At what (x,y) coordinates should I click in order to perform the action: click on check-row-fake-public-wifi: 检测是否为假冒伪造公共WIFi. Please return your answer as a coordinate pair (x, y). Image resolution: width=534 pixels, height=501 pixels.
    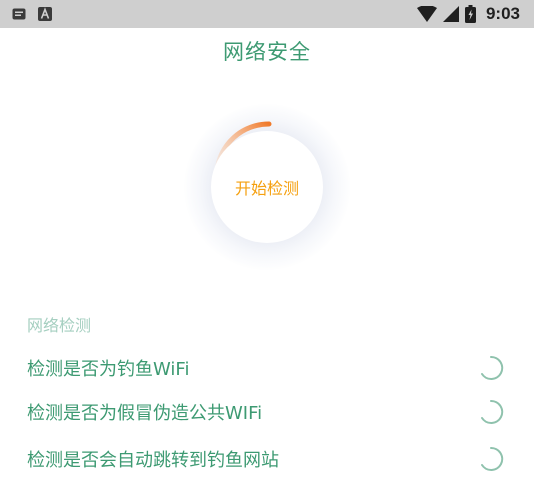
    Looking at the image, I should click on (267, 412).